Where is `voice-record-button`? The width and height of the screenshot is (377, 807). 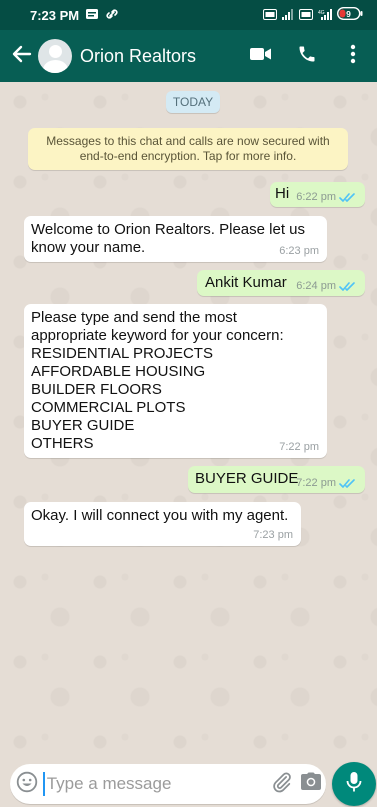
voice-record-button is located at coordinates (354, 784).